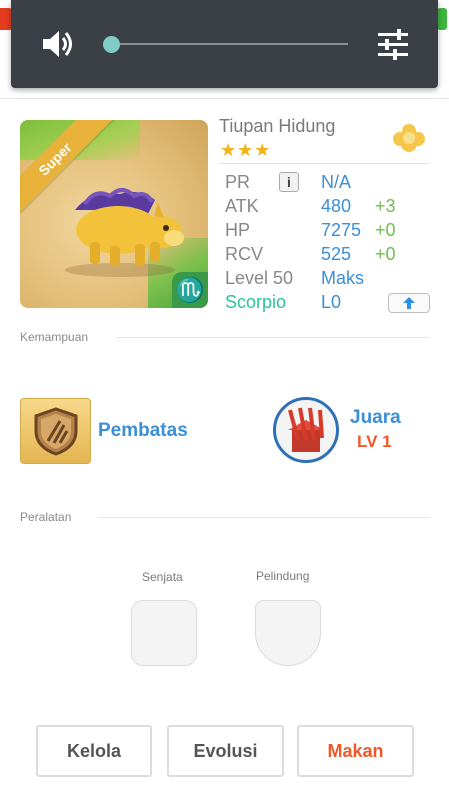 Image resolution: width=449 pixels, height=800 pixels. What do you see at coordinates (229, 44) in the screenshot?
I see `volume-slider-track` at bounding box center [229, 44].